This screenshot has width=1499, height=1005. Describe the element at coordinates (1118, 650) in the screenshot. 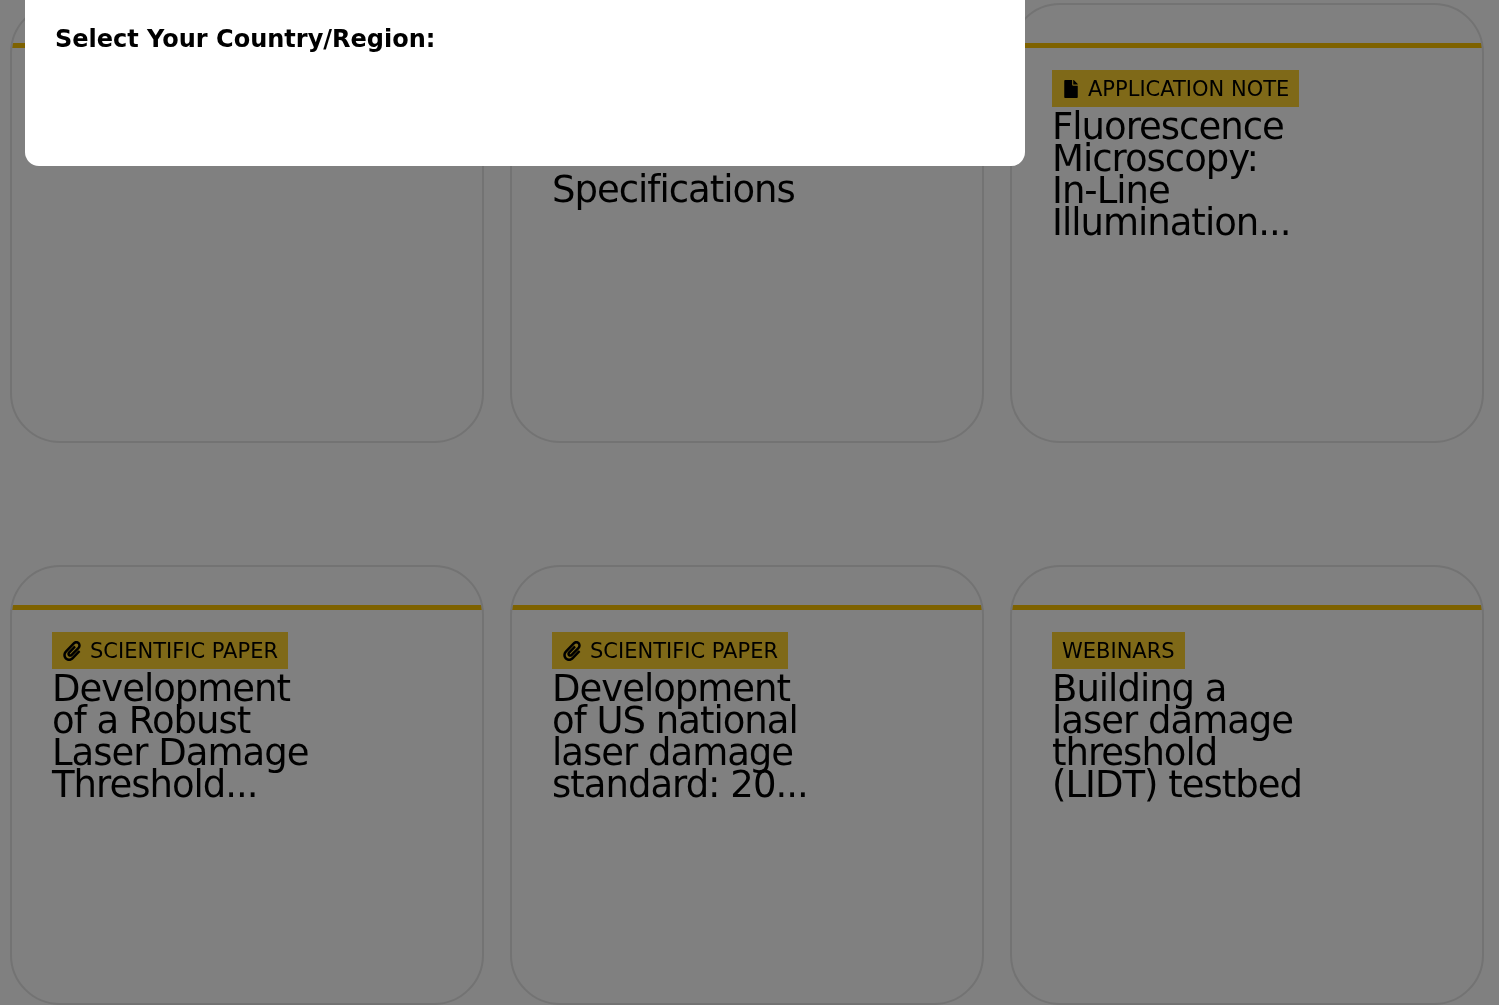

I see `category-badge: WEBINARS` at that location.